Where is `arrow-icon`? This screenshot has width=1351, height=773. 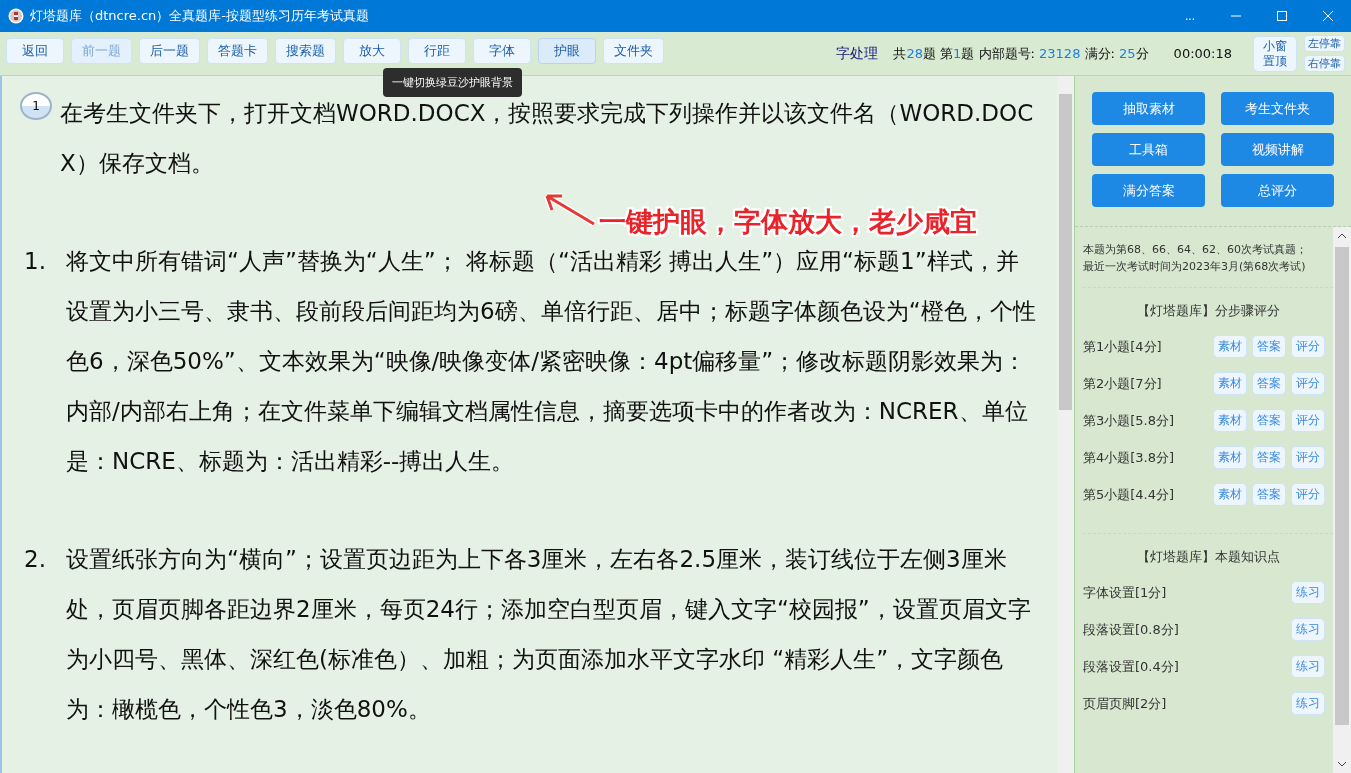
arrow-icon is located at coordinates (570, 210).